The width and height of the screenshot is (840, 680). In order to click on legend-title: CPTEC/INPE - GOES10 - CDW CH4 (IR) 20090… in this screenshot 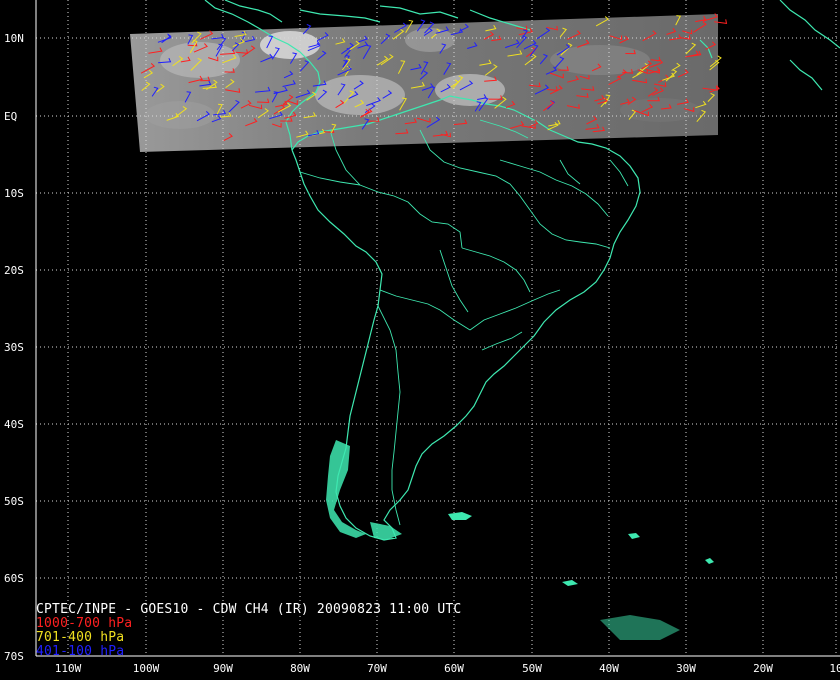, I will do `click(249, 609)`.